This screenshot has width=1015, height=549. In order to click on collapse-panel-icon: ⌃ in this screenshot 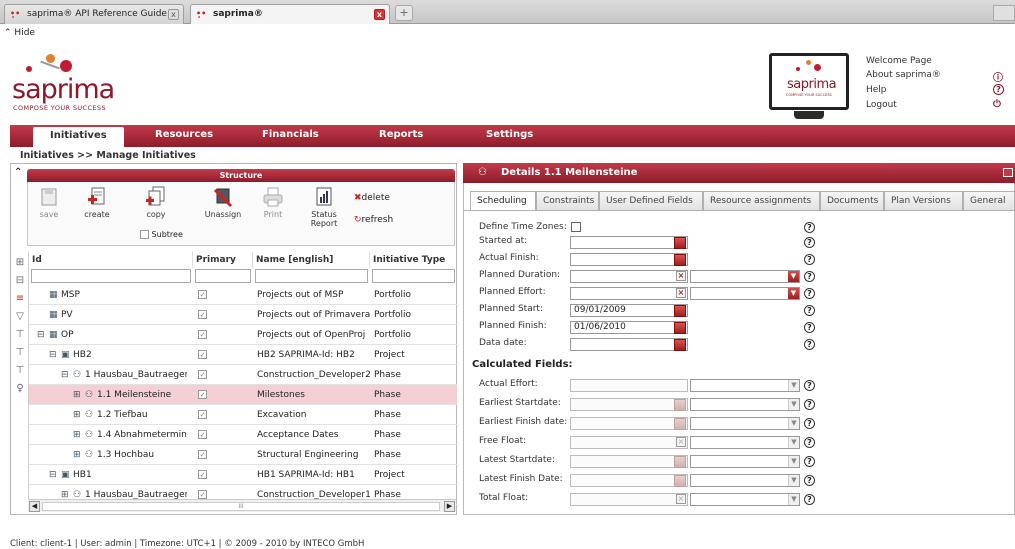, I will do `click(18, 172)`.